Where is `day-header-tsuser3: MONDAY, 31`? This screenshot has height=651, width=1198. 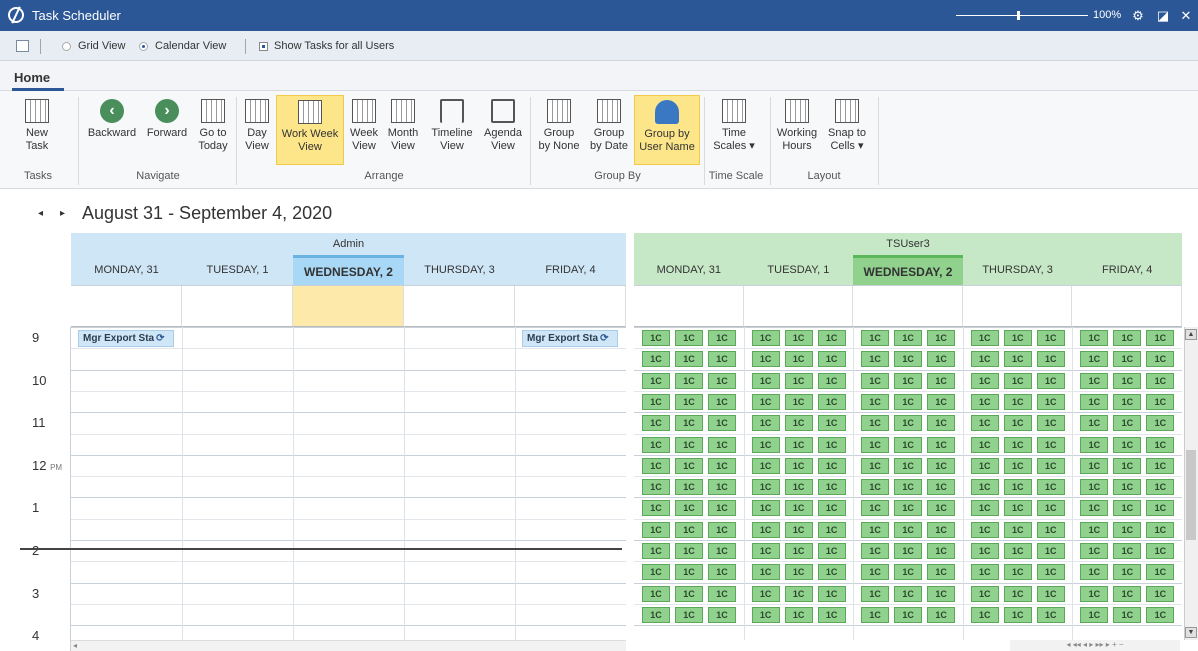
day-header-tsuser3: MONDAY, 31 is located at coordinates (689, 270).